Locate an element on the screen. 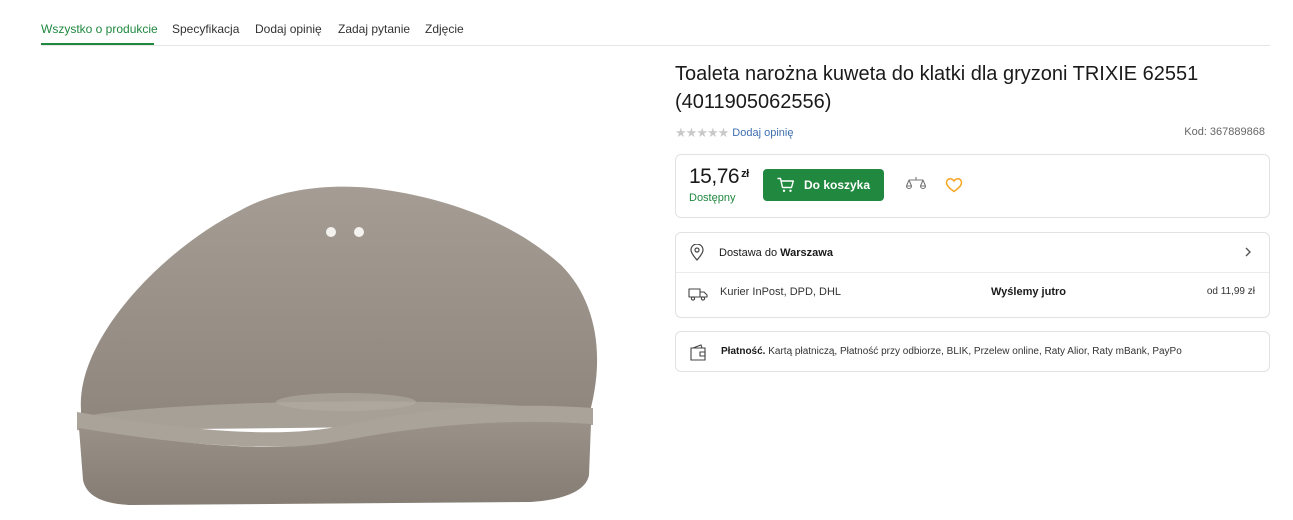 The height and width of the screenshot is (520, 1293). delivery-destination: Dostawa do Warszawa is located at coordinates (972, 253).